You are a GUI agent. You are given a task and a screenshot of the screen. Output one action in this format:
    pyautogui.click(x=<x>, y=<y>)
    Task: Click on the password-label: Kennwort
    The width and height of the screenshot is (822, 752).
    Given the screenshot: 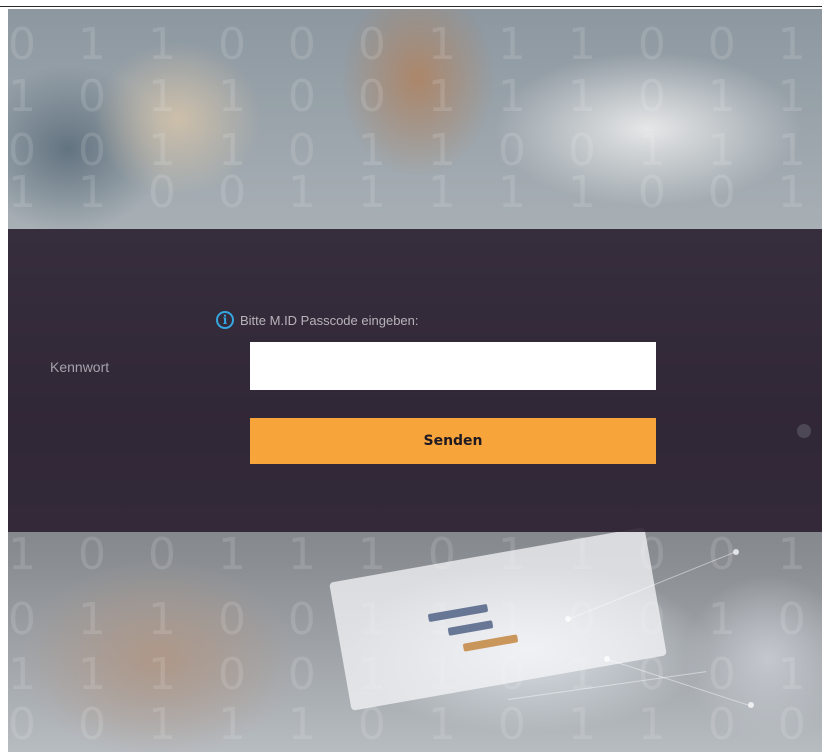 What is the action you would take?
    pyautogui.click(x=80, y=367)
    